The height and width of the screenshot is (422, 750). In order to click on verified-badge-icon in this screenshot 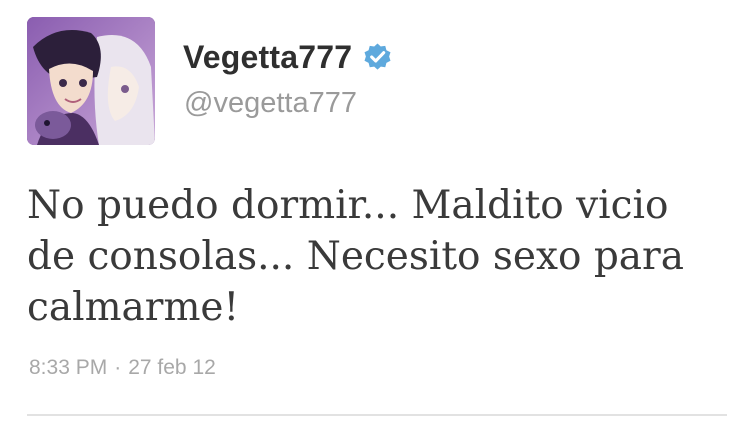, I will do `click(377, 57)`.